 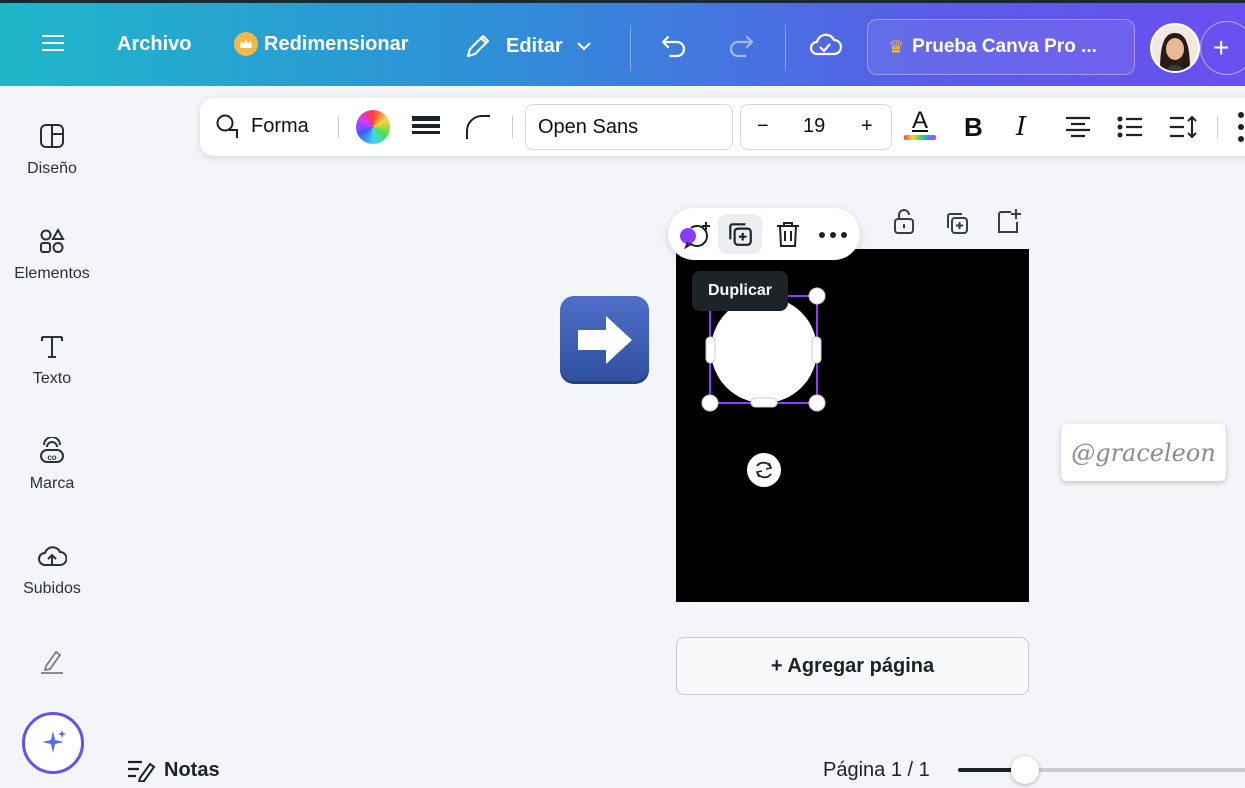 I want to click on shape-button: Forma, so click(x=262, y=126).